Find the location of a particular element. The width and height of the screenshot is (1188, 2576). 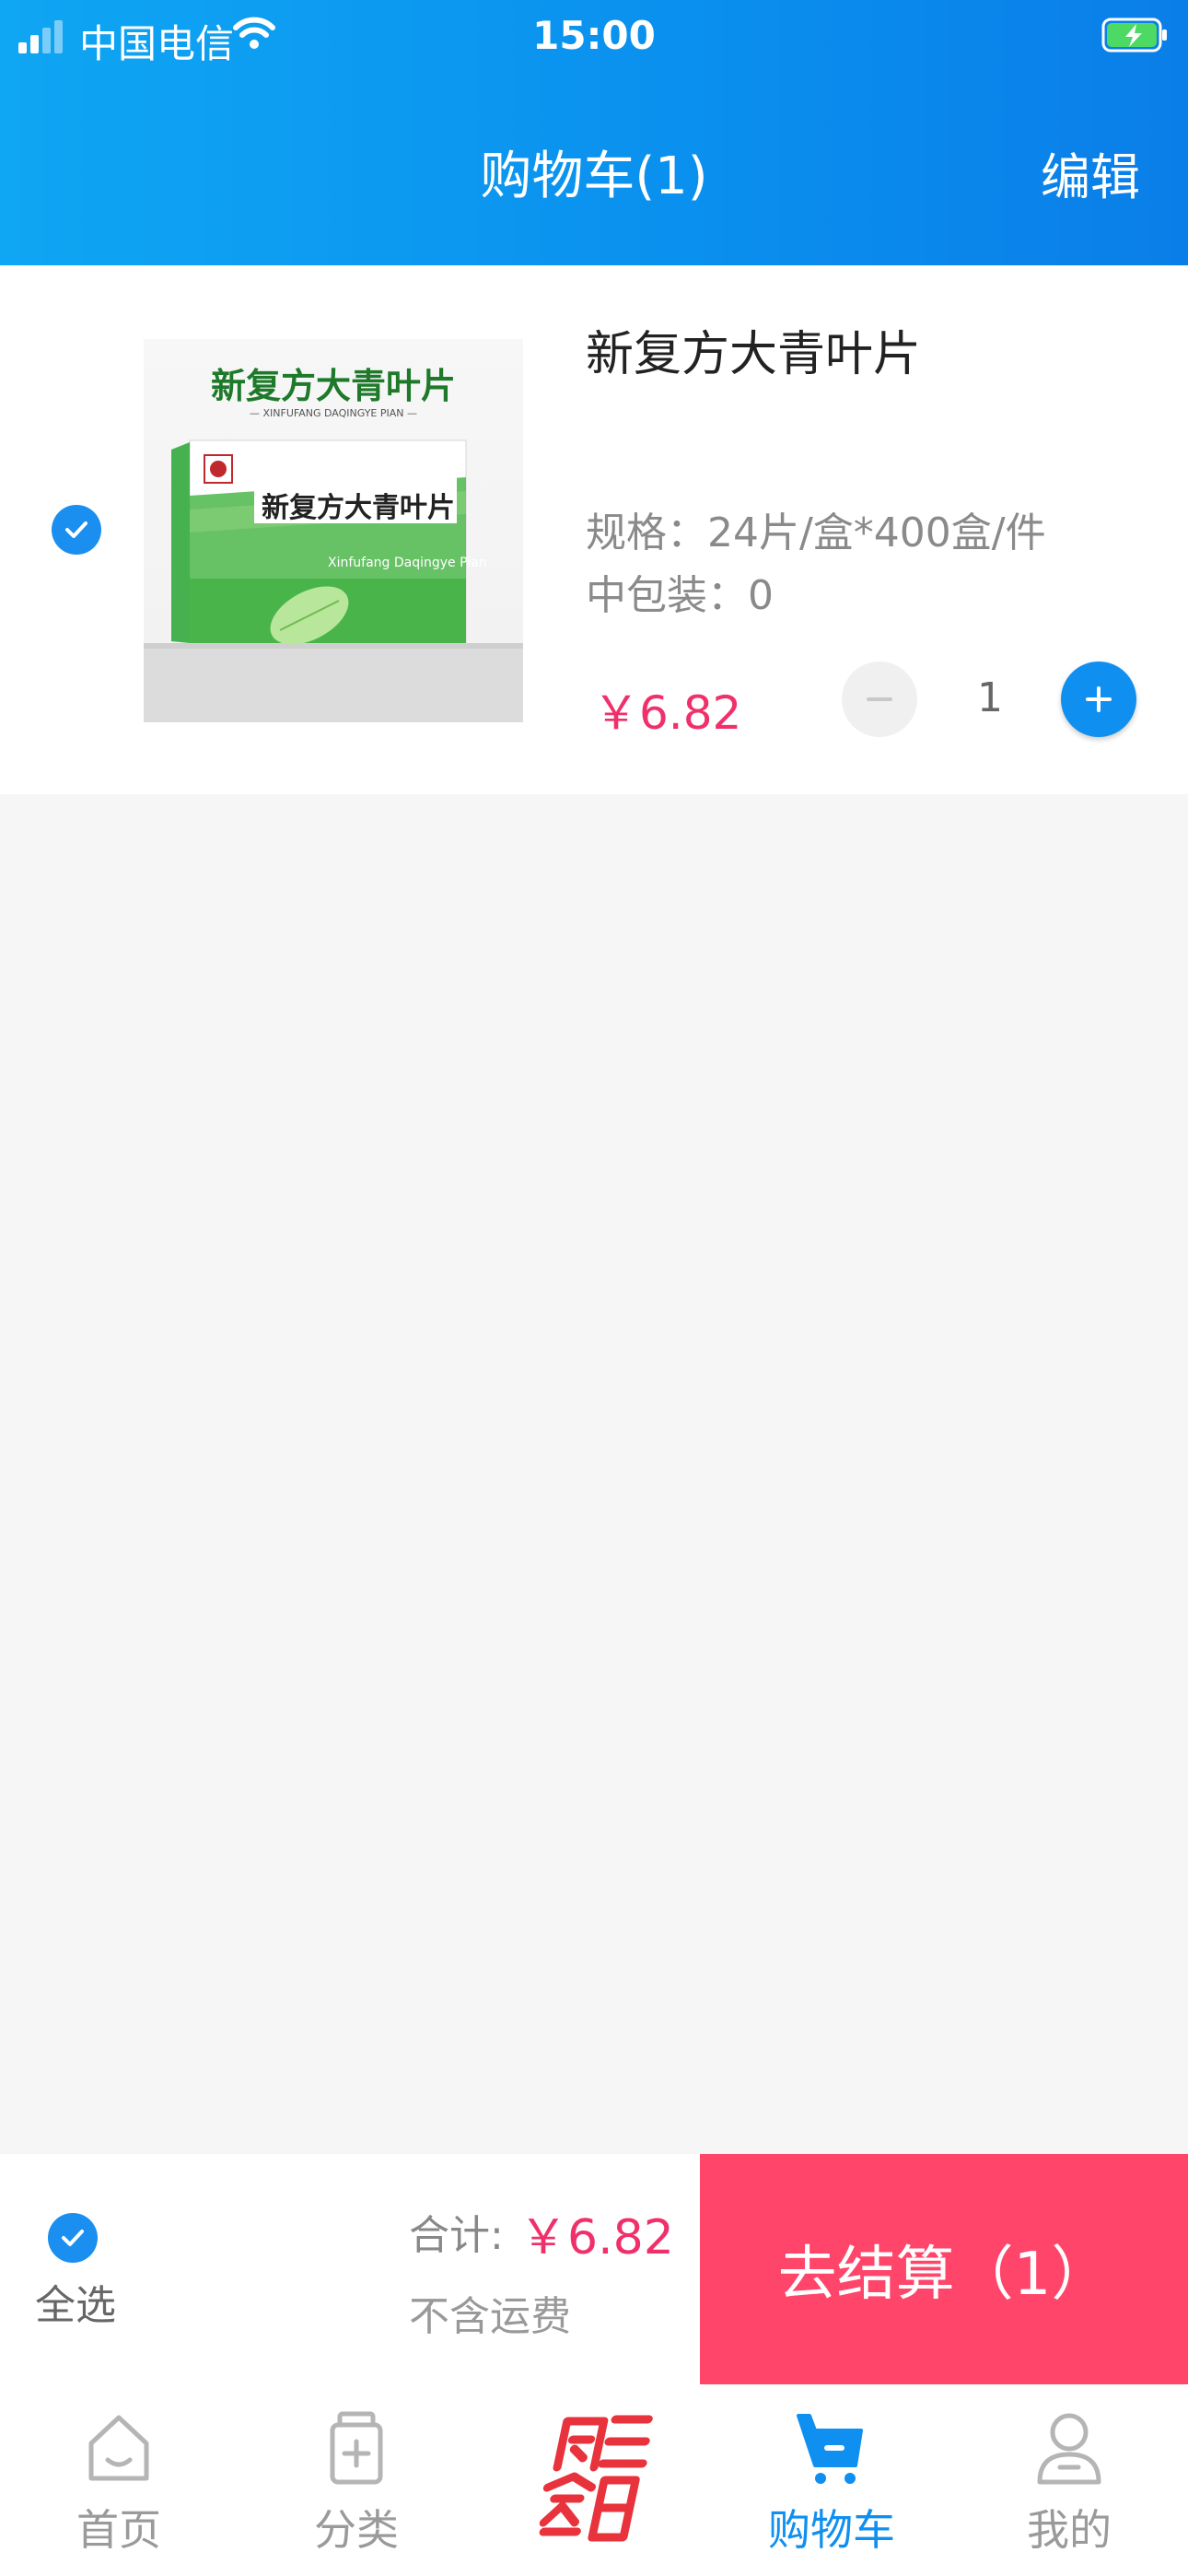

wednesday-member-day-logo is located at coordinates (596, 2478).